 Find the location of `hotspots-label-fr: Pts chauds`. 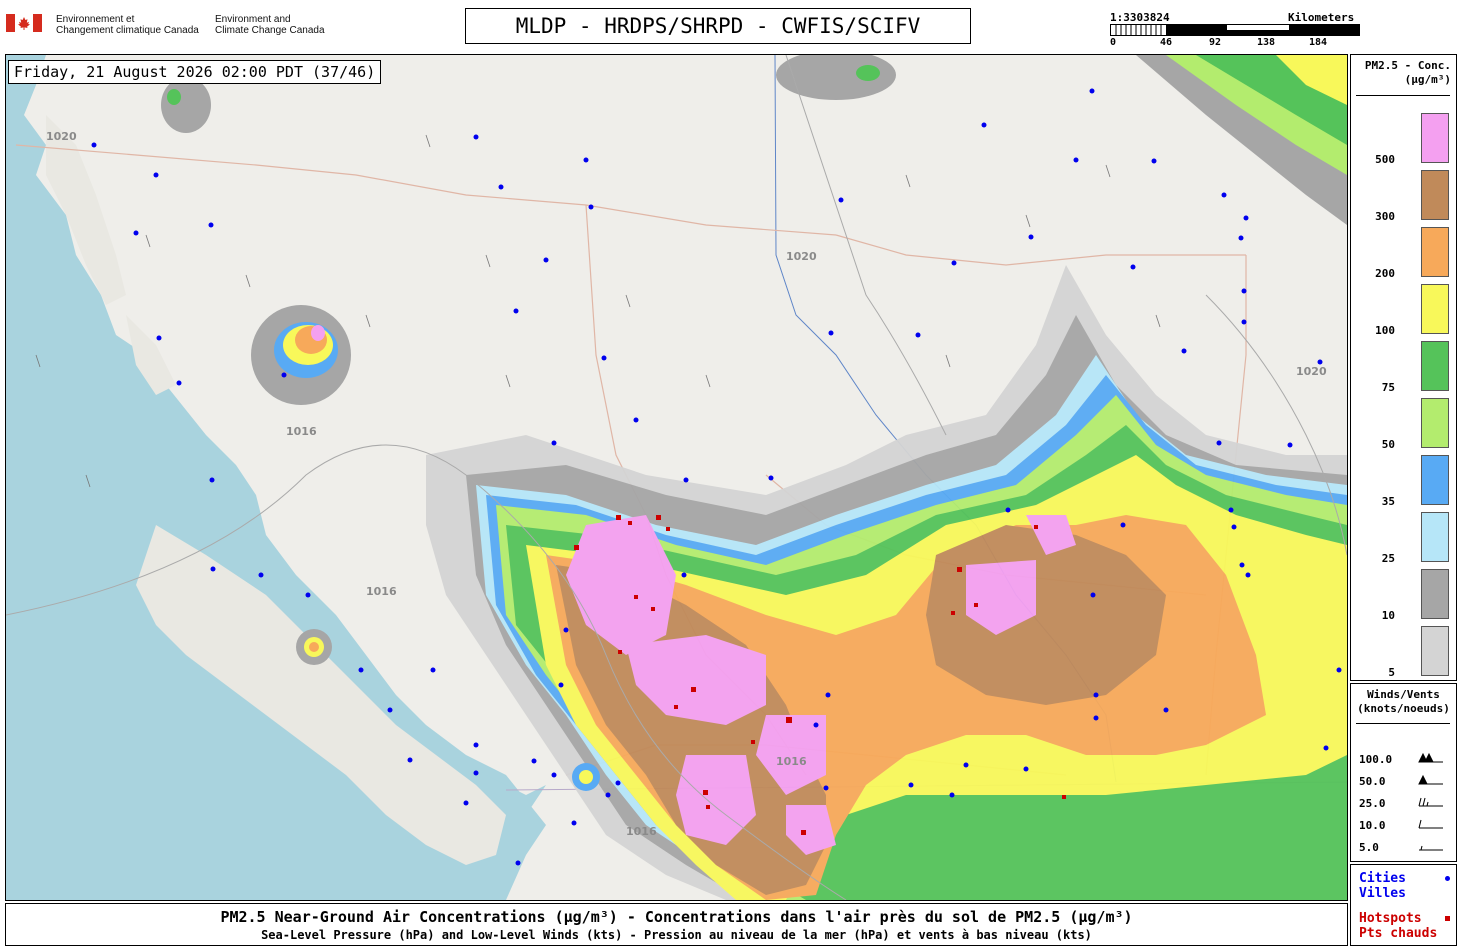

hotspots-label-fr: Pts chauds is located at coordinates (1398, 933).